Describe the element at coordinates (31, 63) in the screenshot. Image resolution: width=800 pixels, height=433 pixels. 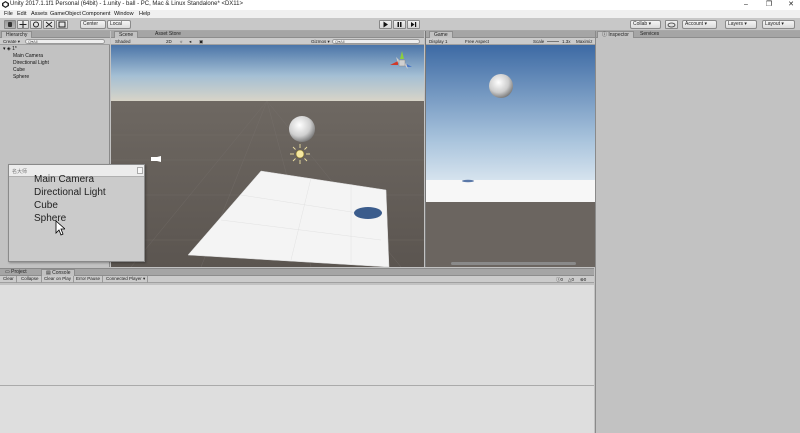
I see `hierarchy-item-directional-light: Directional Light` at that location.